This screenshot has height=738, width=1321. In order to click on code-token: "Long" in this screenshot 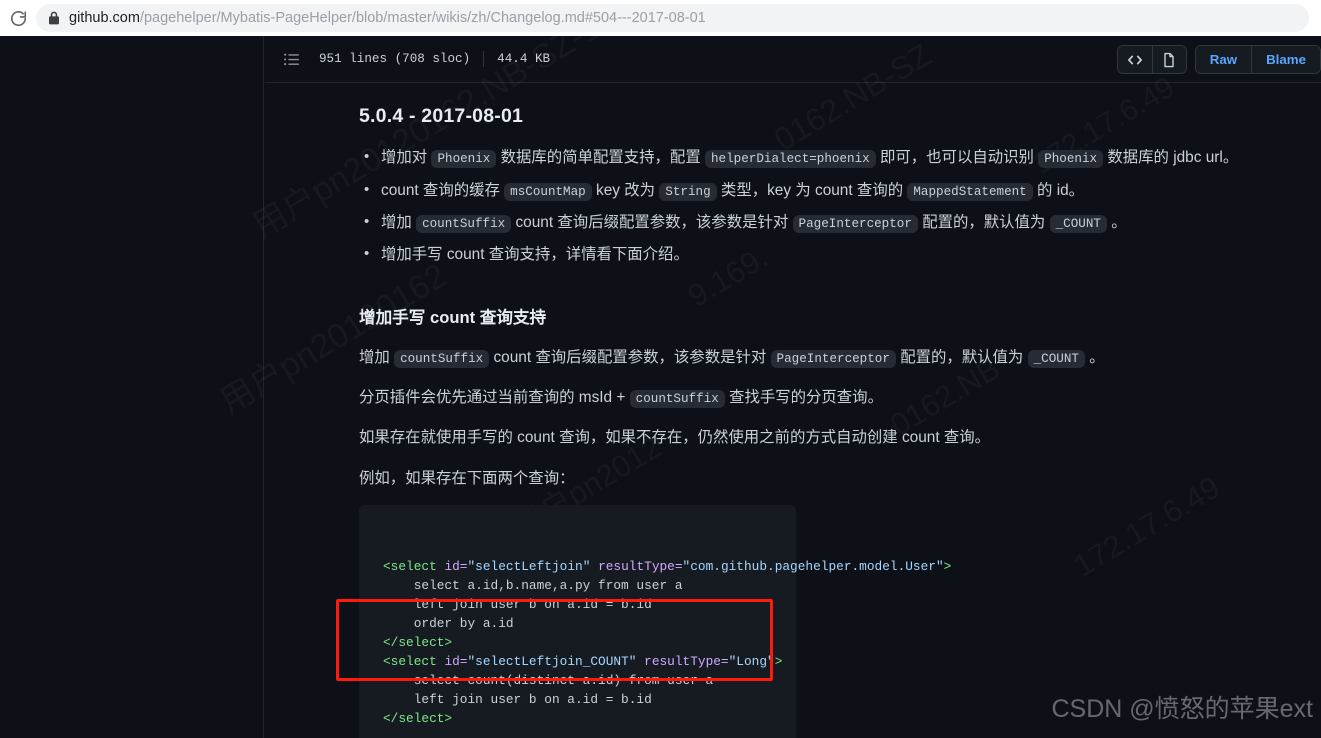, I will do `click(751, 662)`.